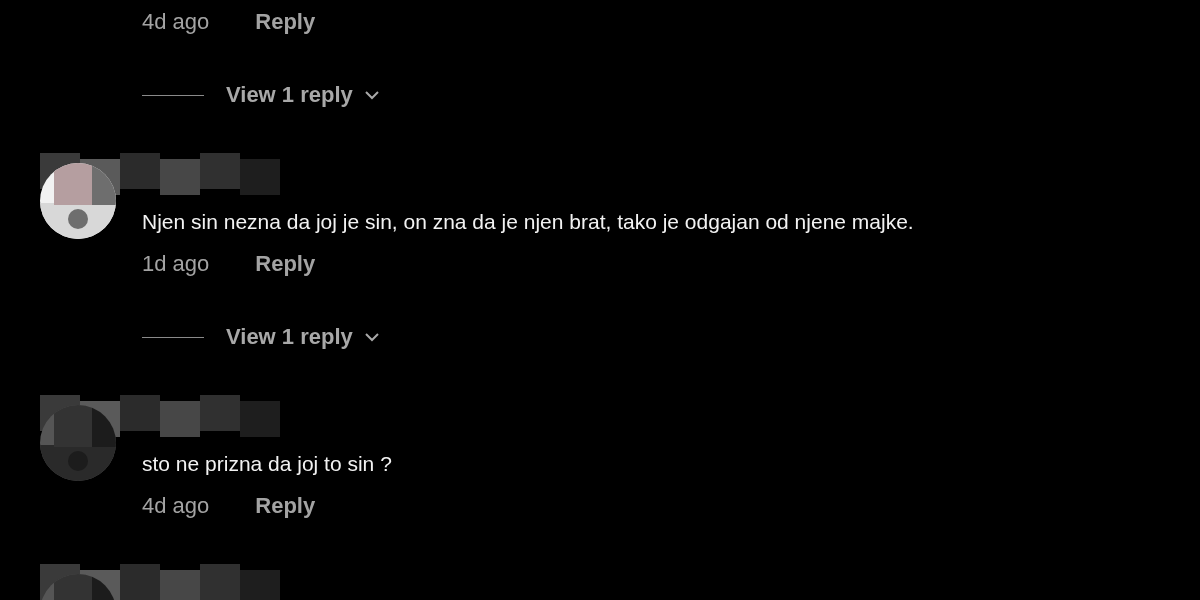 The height and width of the screenshot is (600, 1200). What do you see at coordinates (176, 264) in the screenshot?
I see `comment-time: 1d ago` at bounding box center [176, 264].